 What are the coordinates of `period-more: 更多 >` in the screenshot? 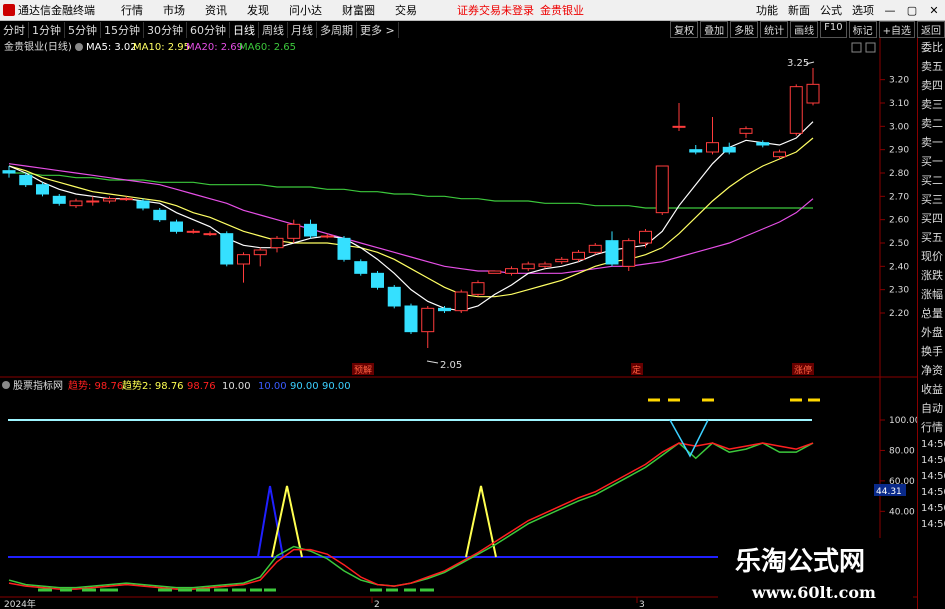 It's located at (378, 29).